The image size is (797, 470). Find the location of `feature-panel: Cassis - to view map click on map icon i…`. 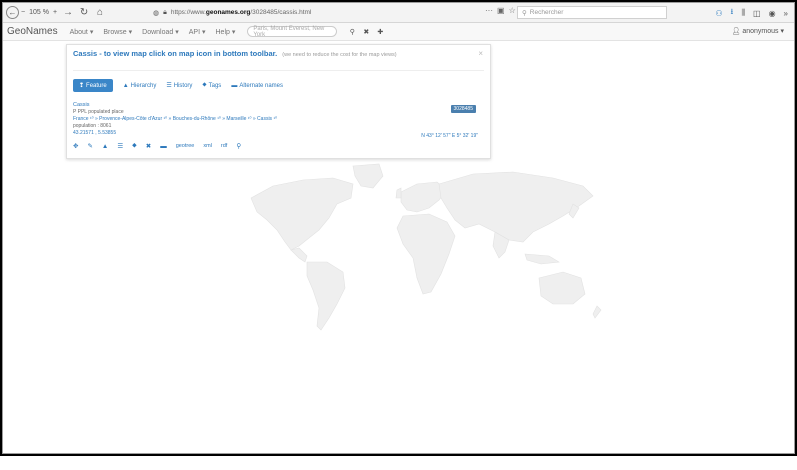

feature-panel: Cassis - to view map click on map icon i… is located at coordinates (278, 101).